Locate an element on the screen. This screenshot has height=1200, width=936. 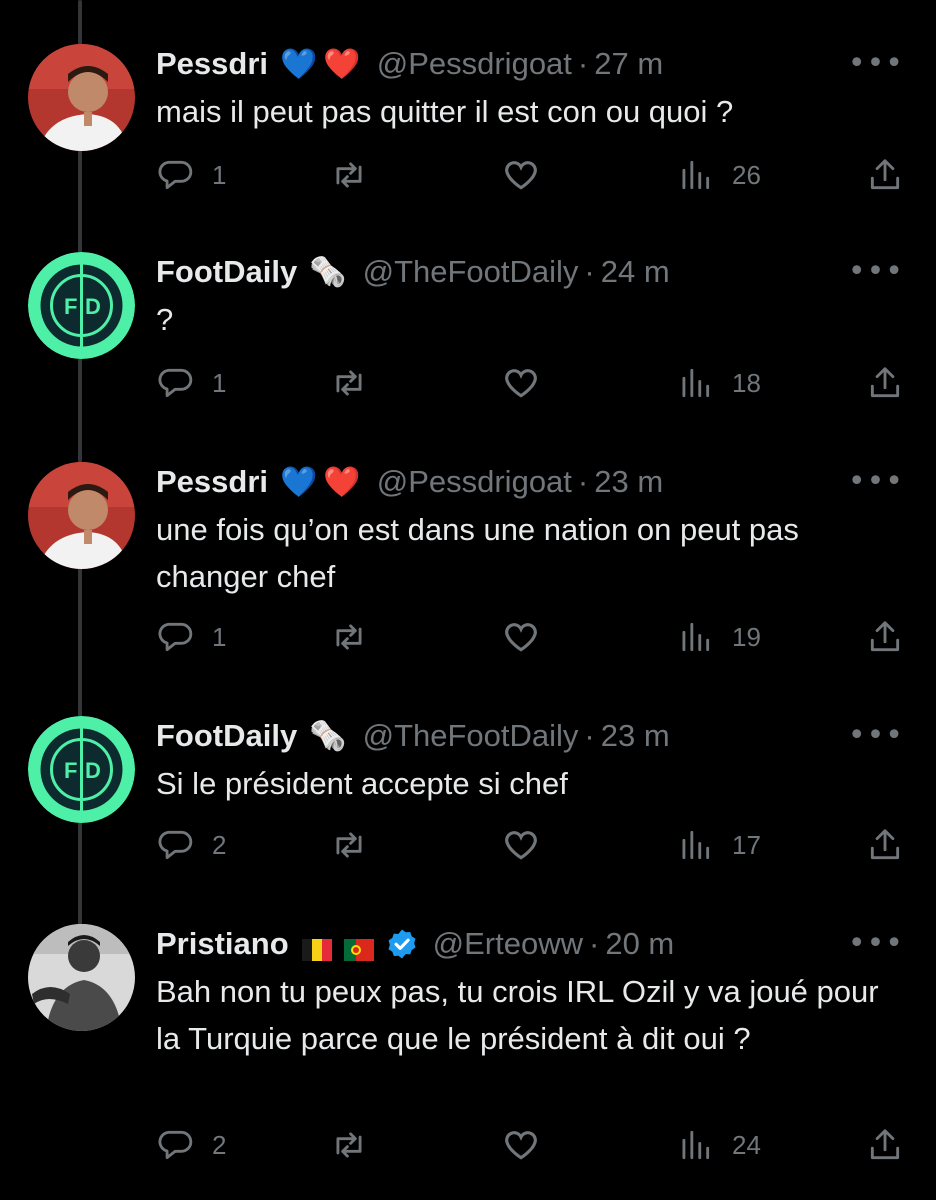
views-button: 19 is located at coordinates (718, 637).